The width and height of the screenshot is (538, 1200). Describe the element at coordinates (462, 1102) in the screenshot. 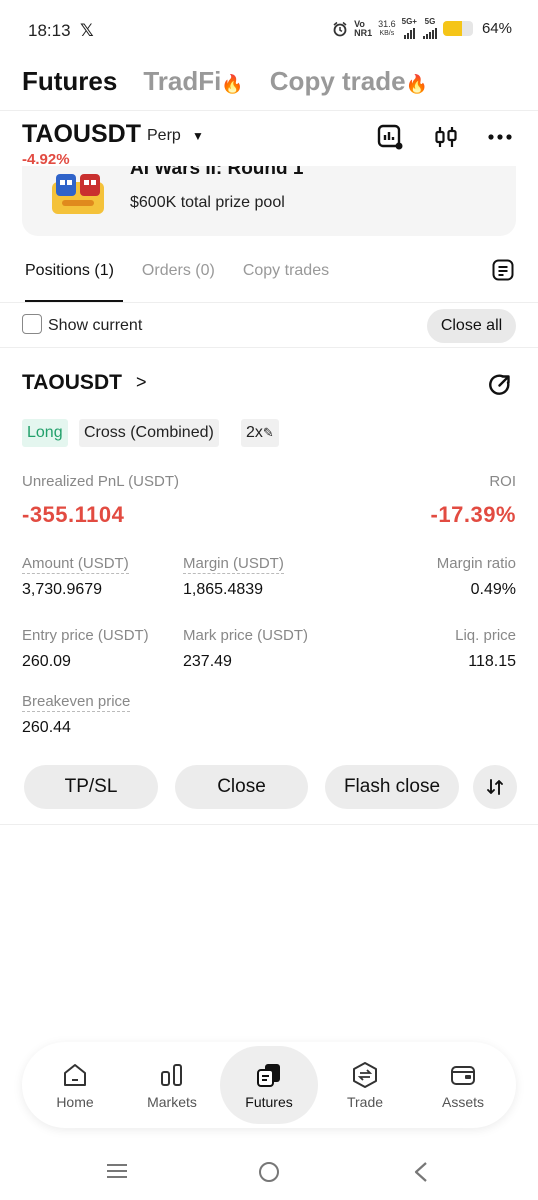

I see `nav-assets-label: Assets` at that location.